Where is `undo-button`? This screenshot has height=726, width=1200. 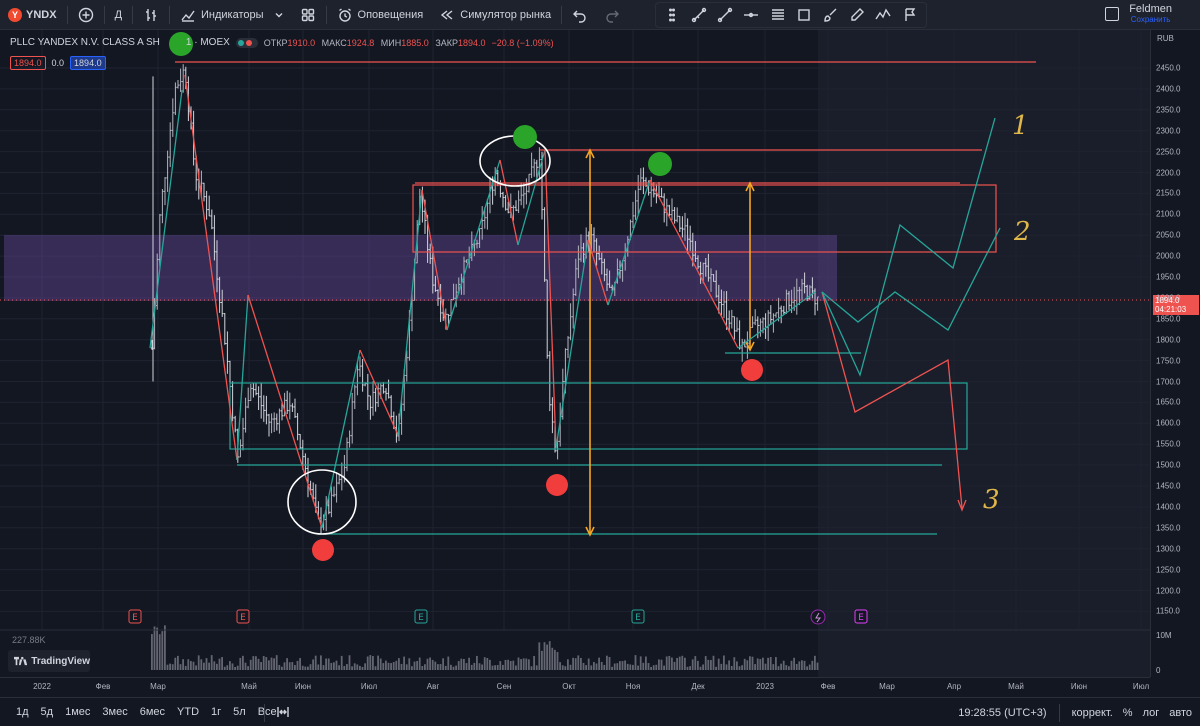 undo-button is located at coordinates (580, 15).